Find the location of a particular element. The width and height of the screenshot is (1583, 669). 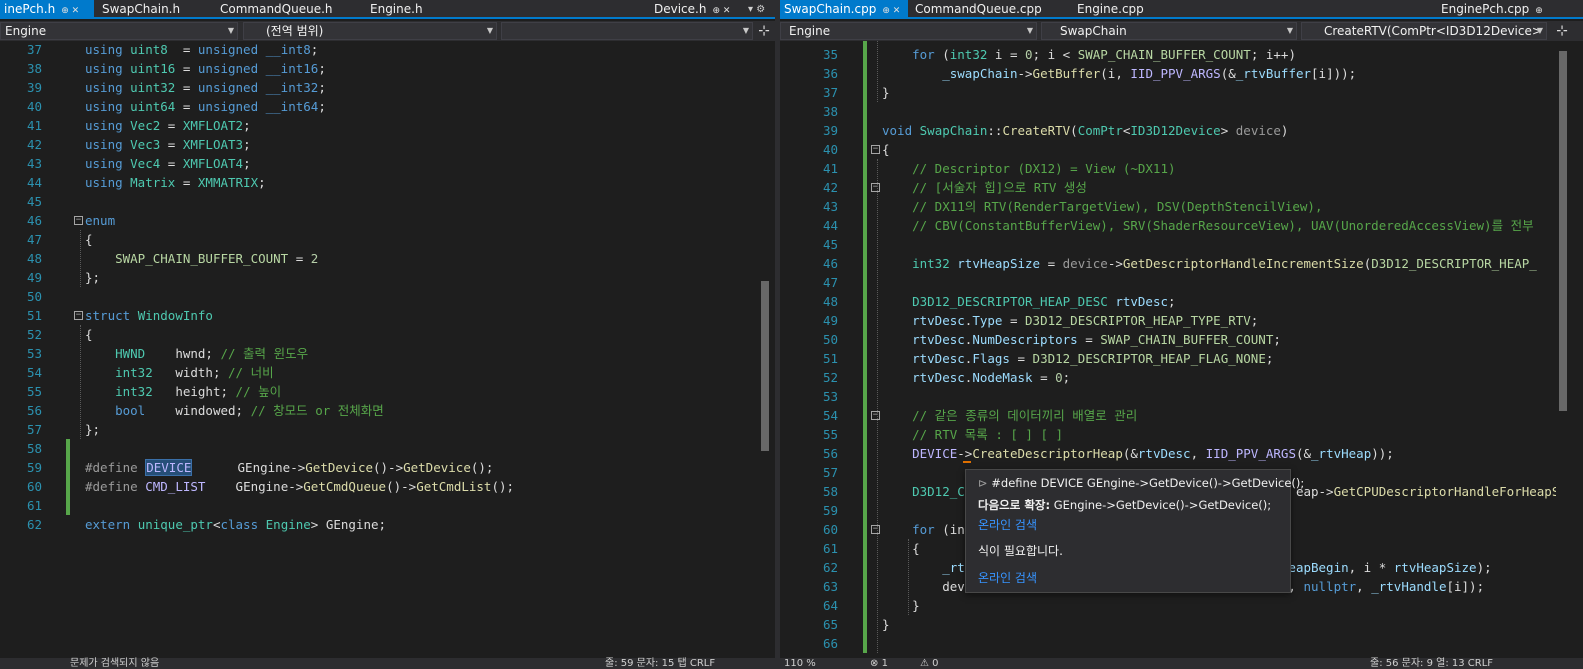

issues-status: 문제가 검색되지 않음 is located at coordinates (114, 663).